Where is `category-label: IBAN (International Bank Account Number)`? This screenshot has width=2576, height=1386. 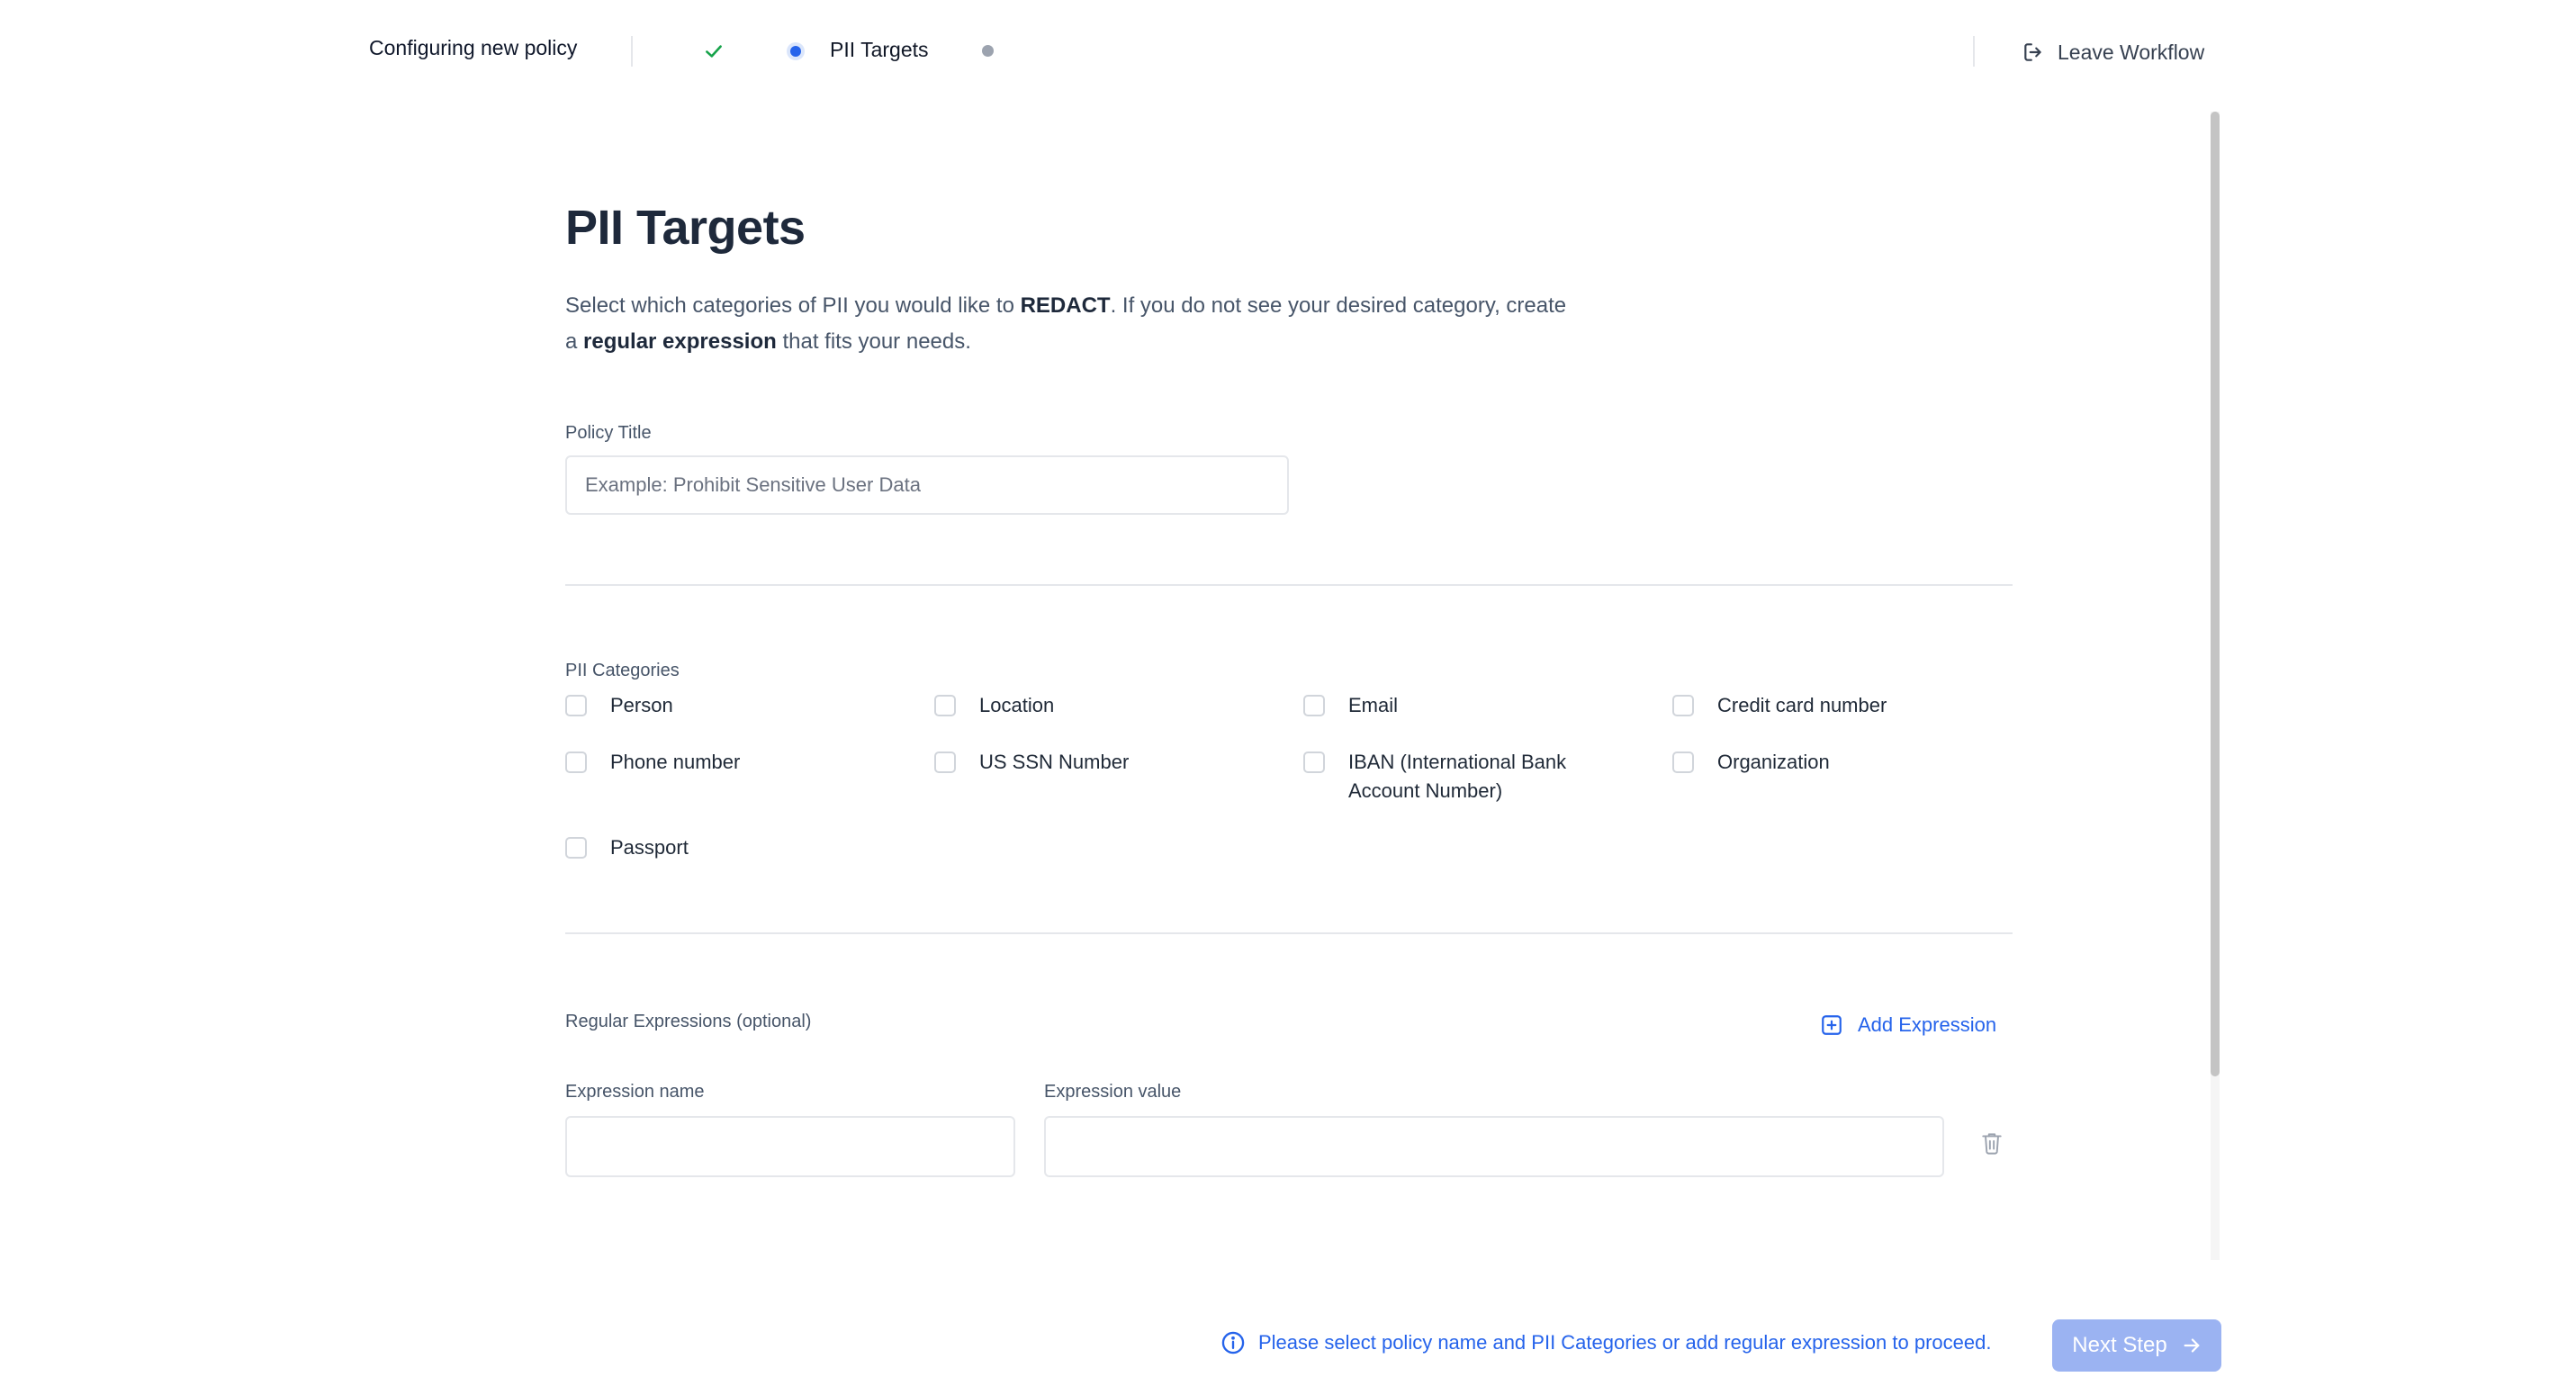 category-label: IBAN (International Bank Account Number) is located at coordinates (1457, 777).